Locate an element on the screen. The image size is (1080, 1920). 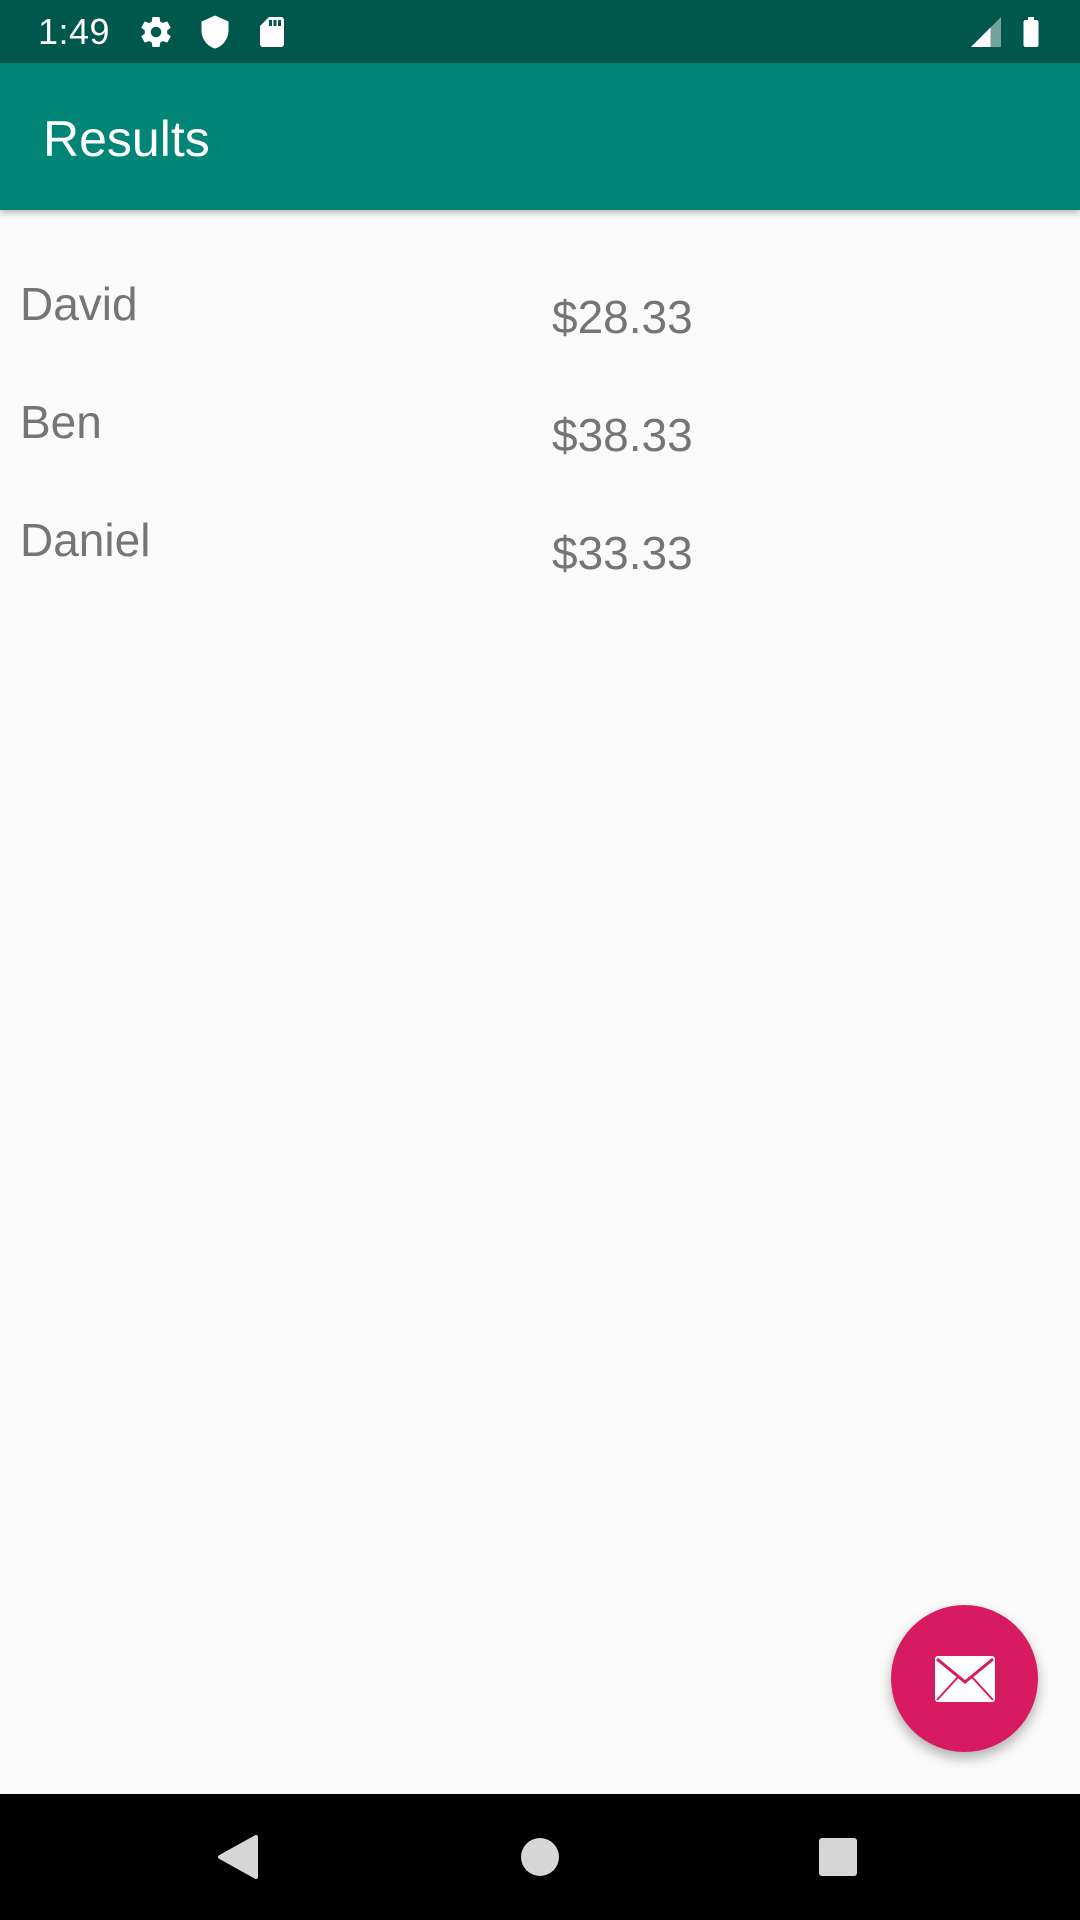
mail-icon is located at coordinates (964, 1678).